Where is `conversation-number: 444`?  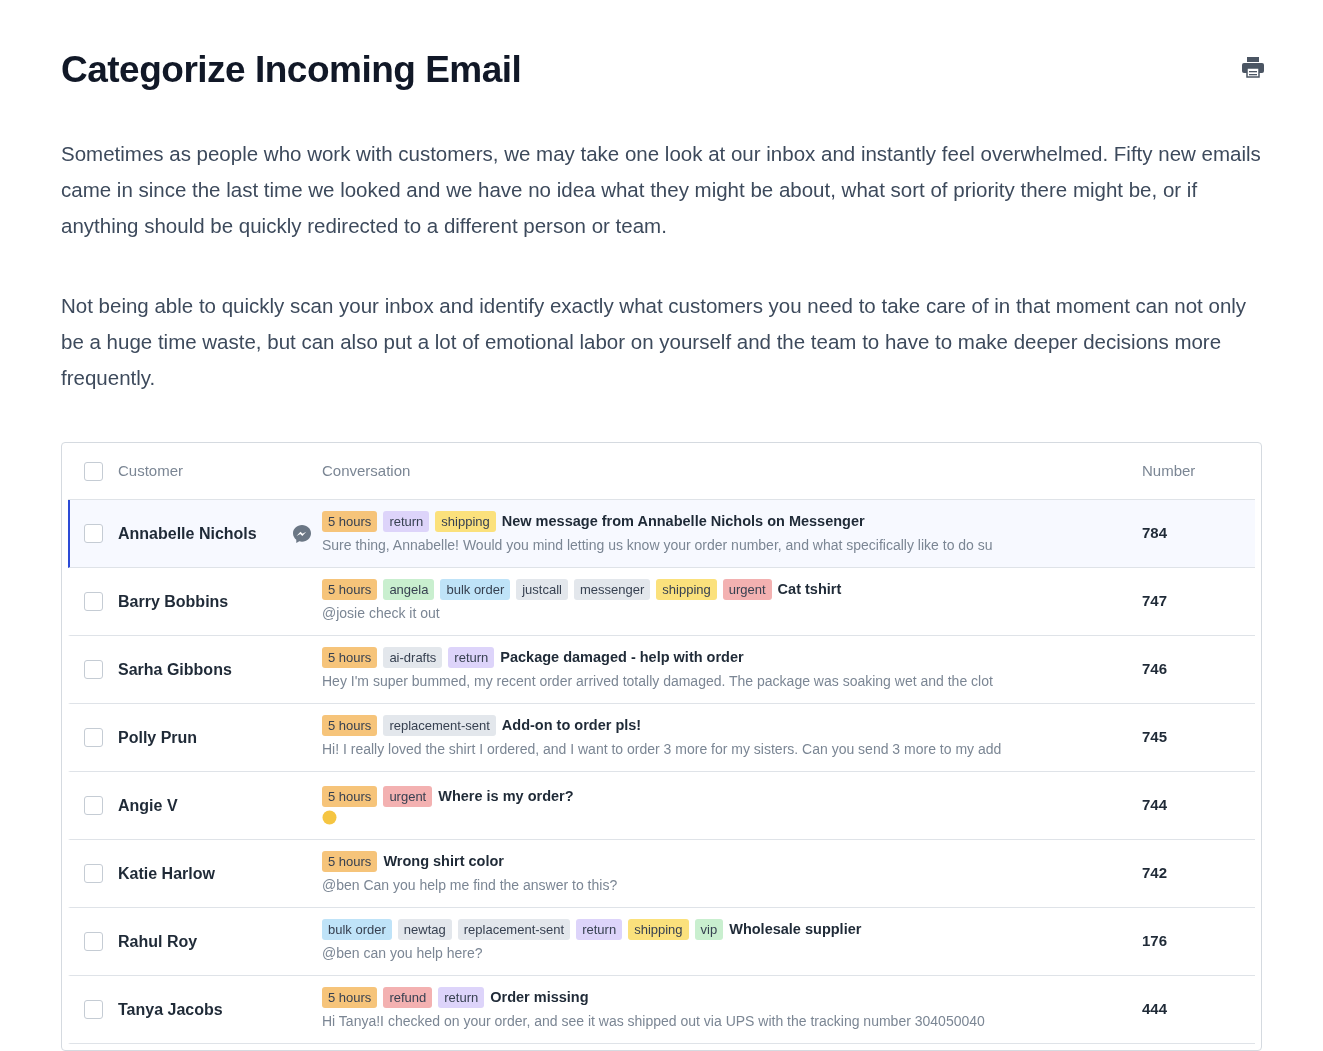
conversation-number: 444 is located at coordinates (1155, 1009).